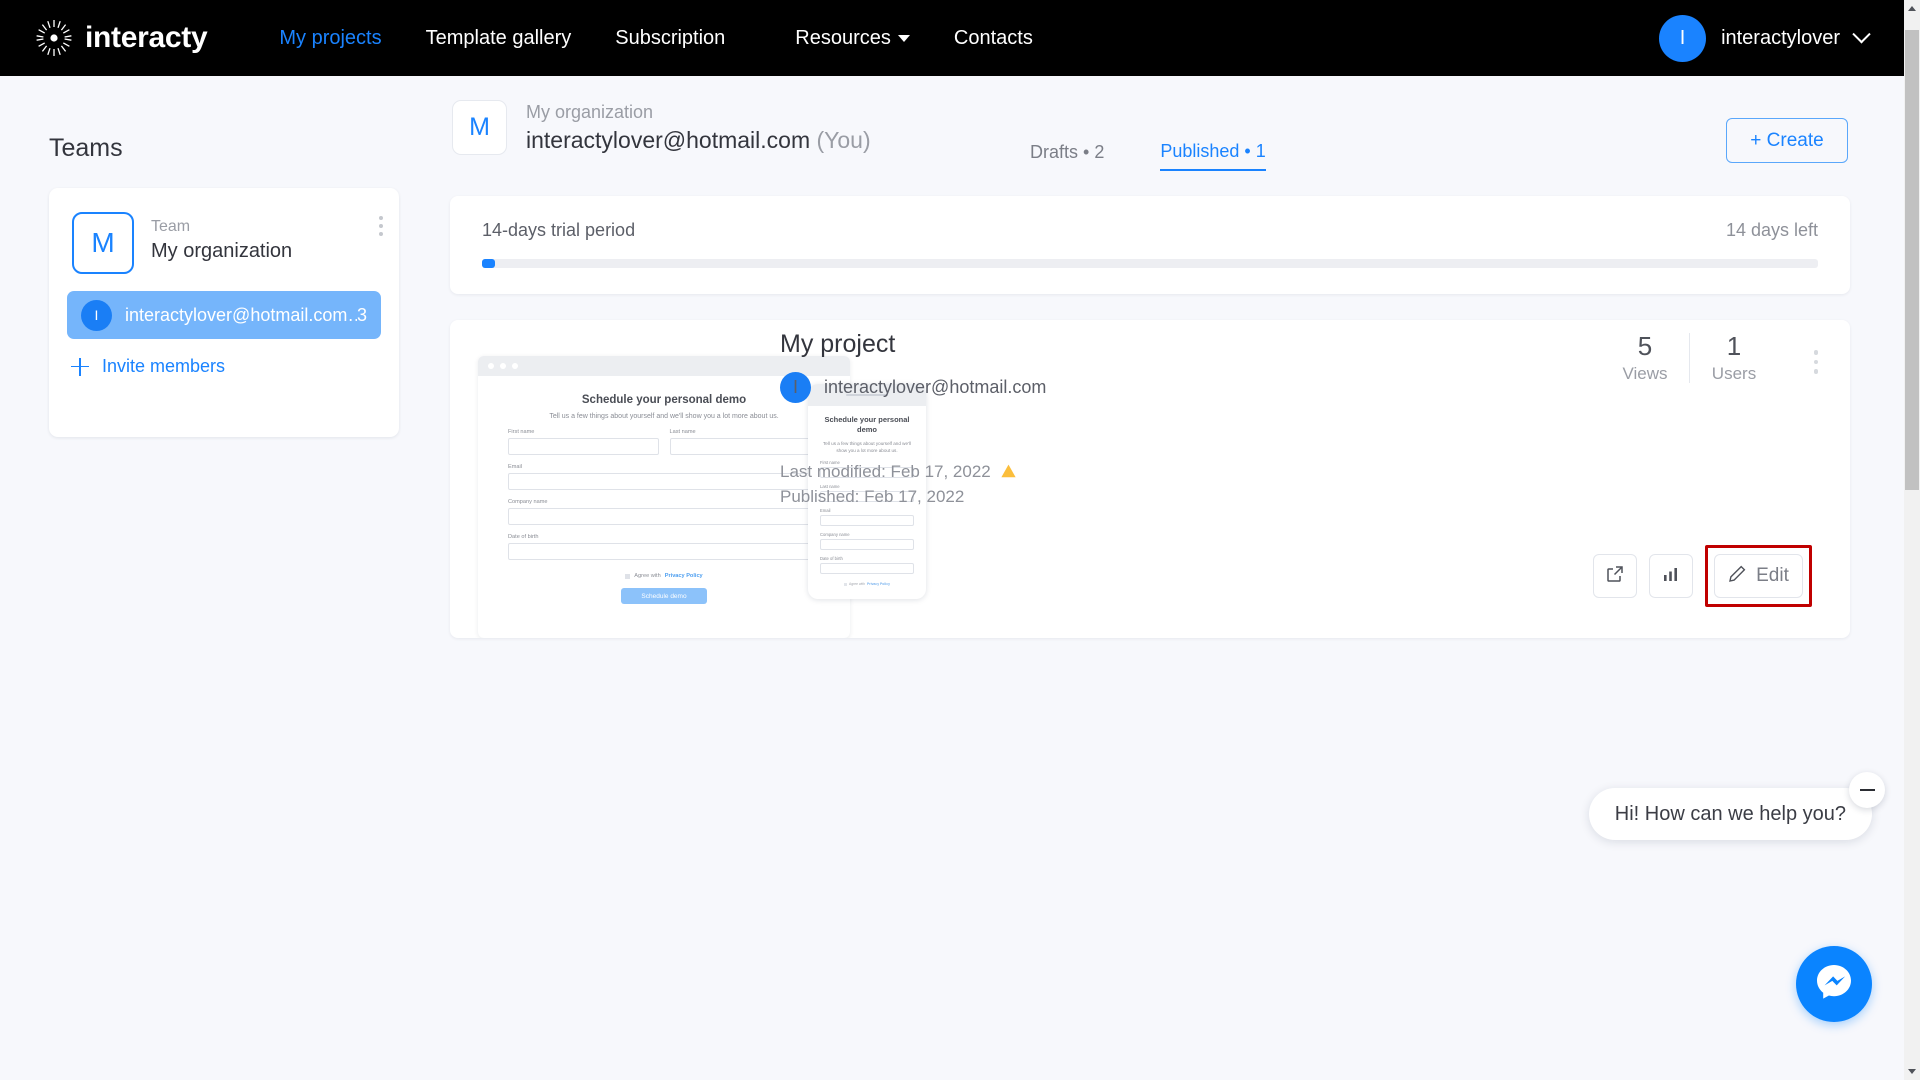 This screenshot has width=1920, height=1080. I want to click on project-last-modified-row: Last modified: Feb 17, 2022, so click(898, 472).